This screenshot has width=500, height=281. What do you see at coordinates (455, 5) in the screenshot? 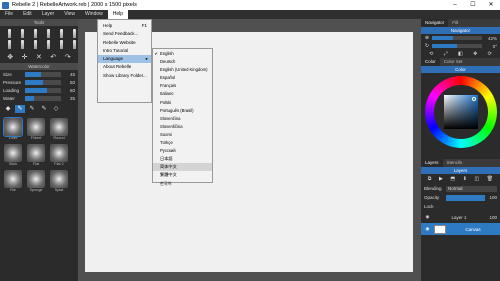
I see `minimize-button: –` at bounding box center [455, 5].